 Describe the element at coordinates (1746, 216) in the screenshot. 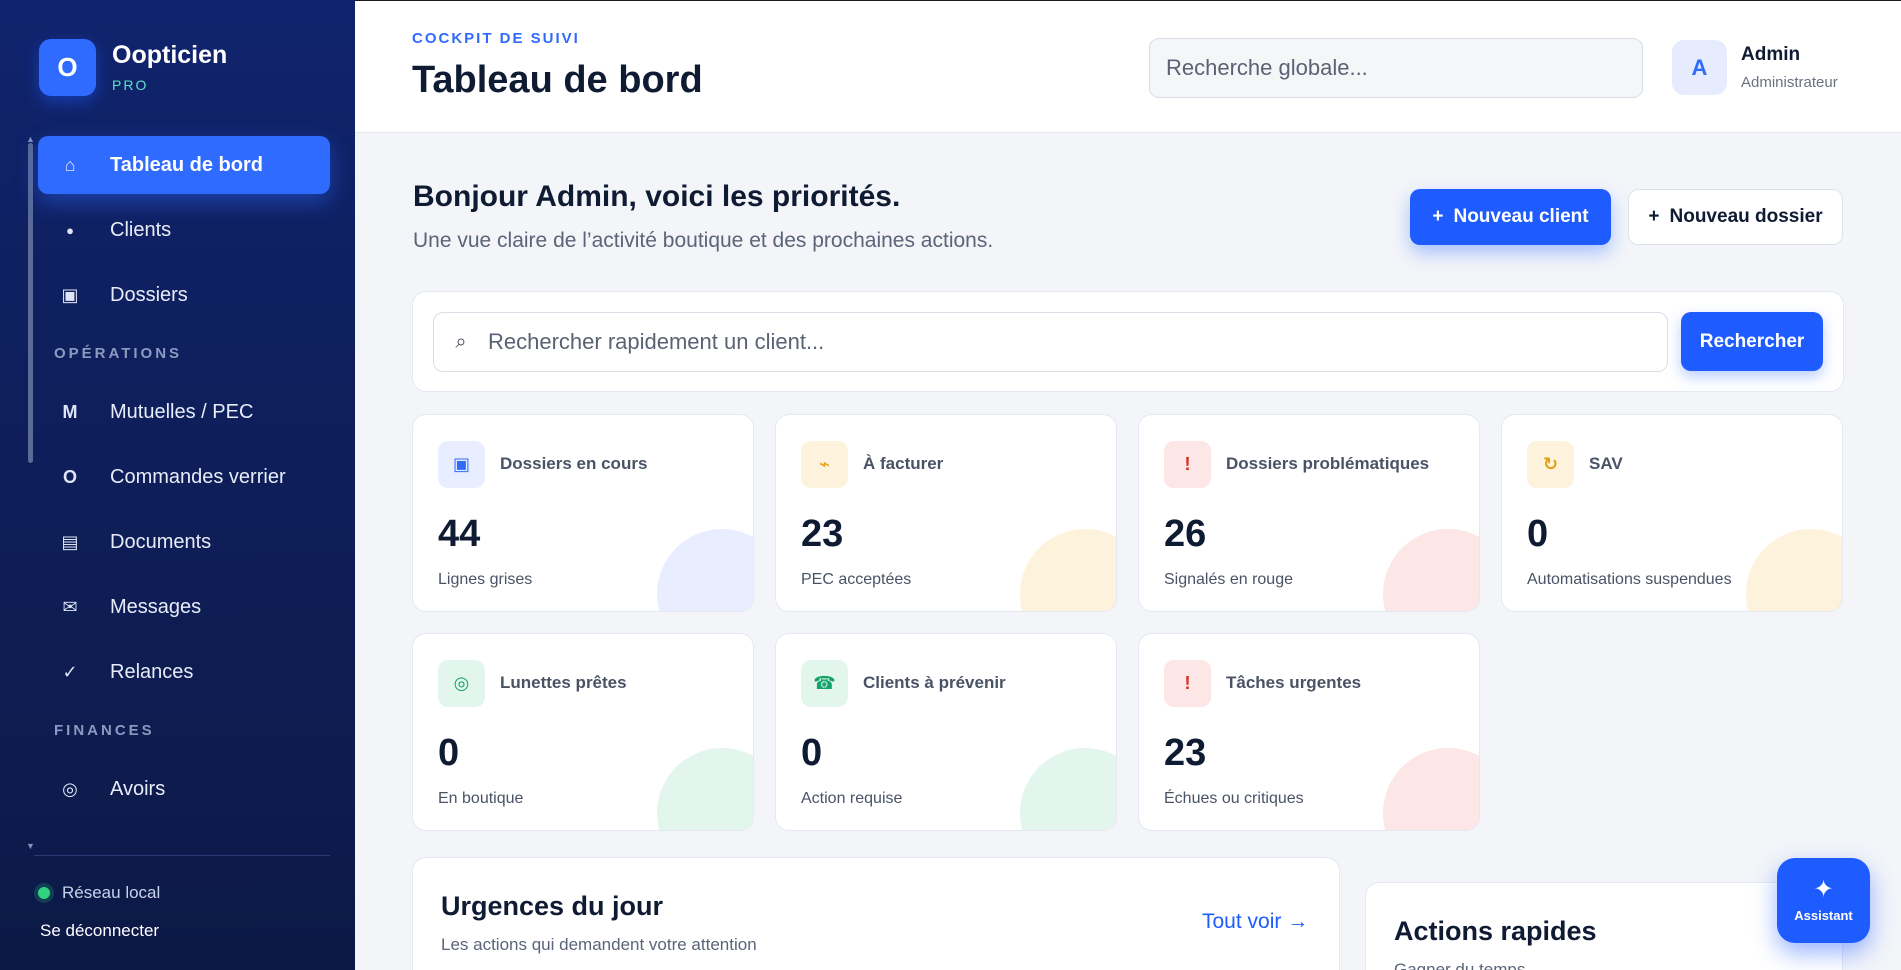

I see `new-dossier-label: Nouveau dossier` at that location.